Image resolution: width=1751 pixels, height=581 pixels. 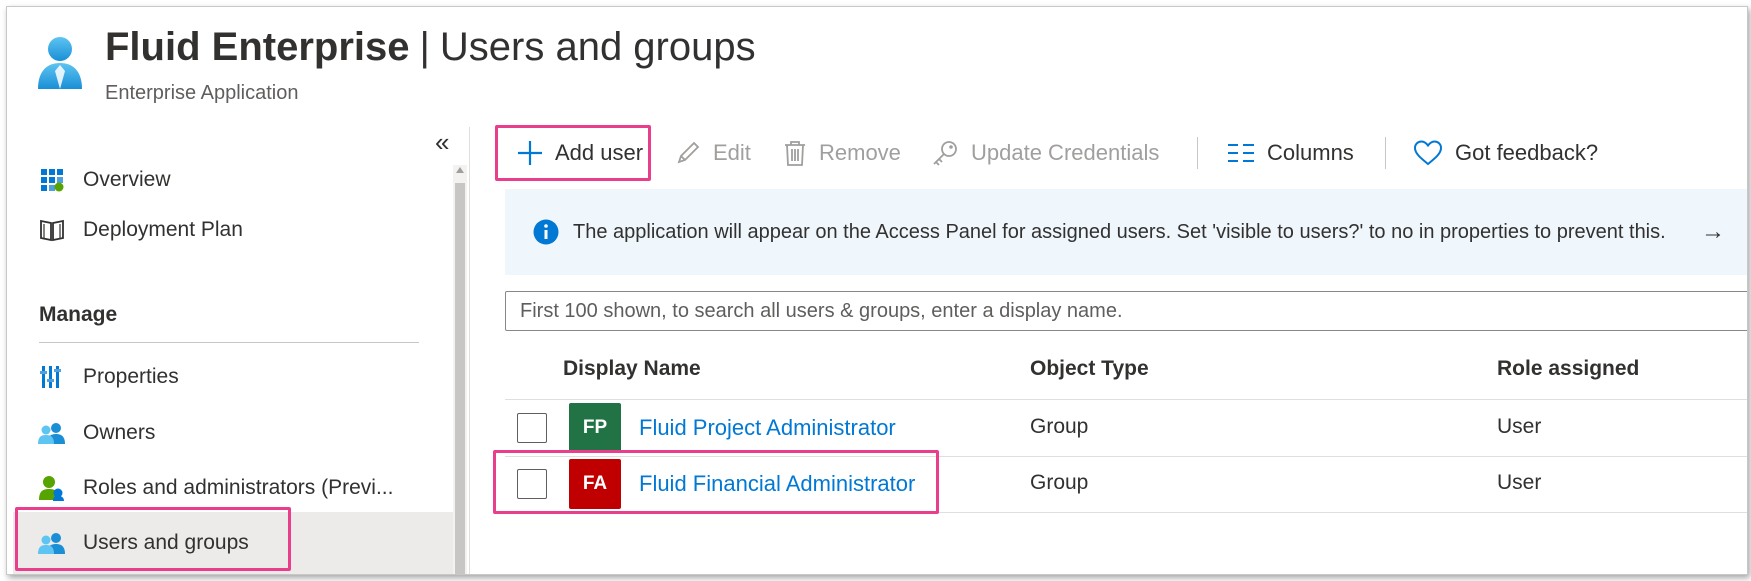 I want to click on pencil-icon, so click(x=688, y=152).